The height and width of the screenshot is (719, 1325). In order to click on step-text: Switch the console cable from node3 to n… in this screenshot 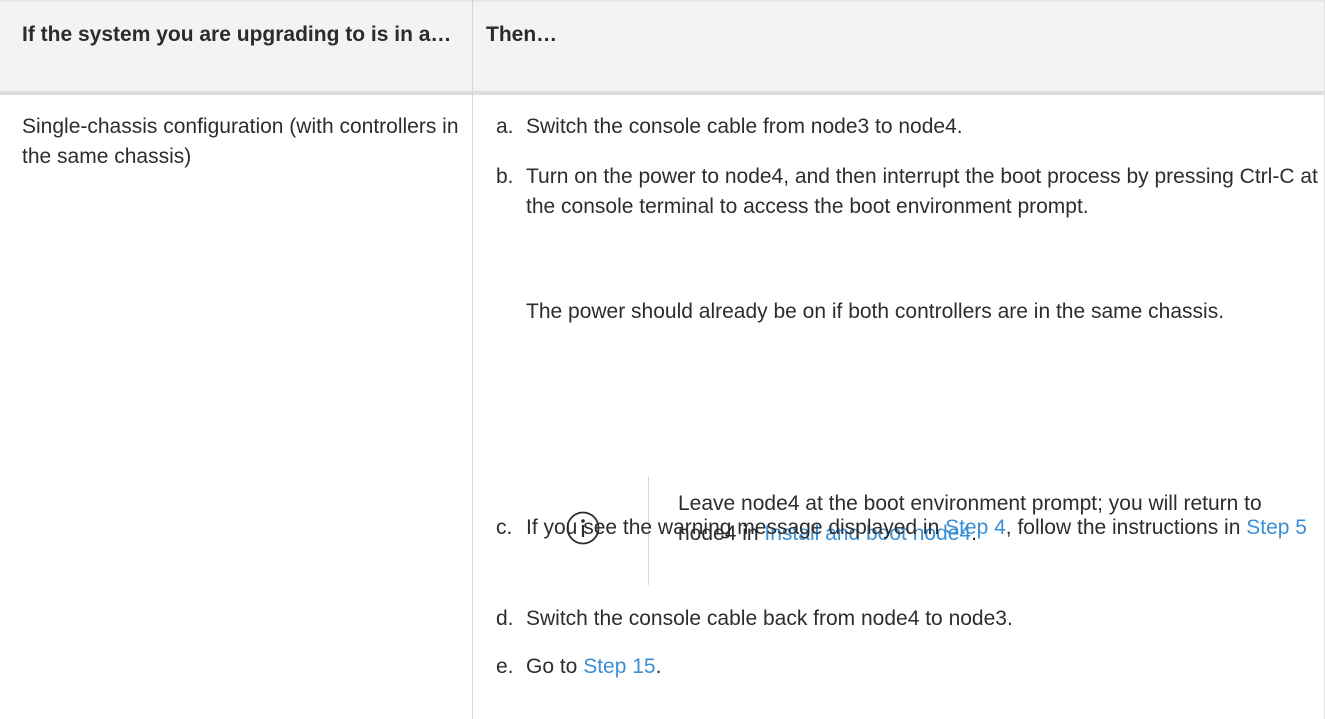, I will do `click(744, 126)`.